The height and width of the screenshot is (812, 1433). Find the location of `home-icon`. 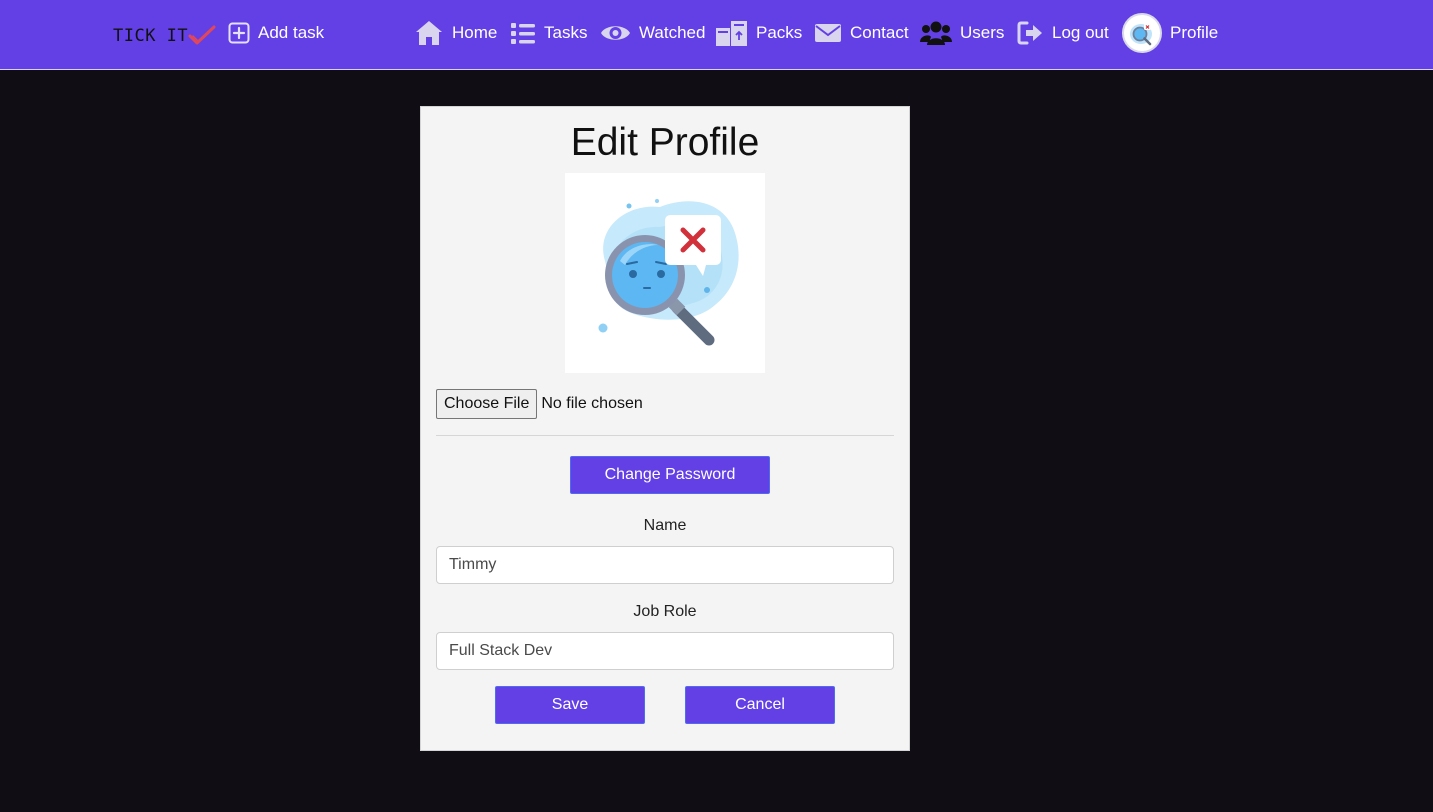

home-icon is located at coordinates (429, 33).